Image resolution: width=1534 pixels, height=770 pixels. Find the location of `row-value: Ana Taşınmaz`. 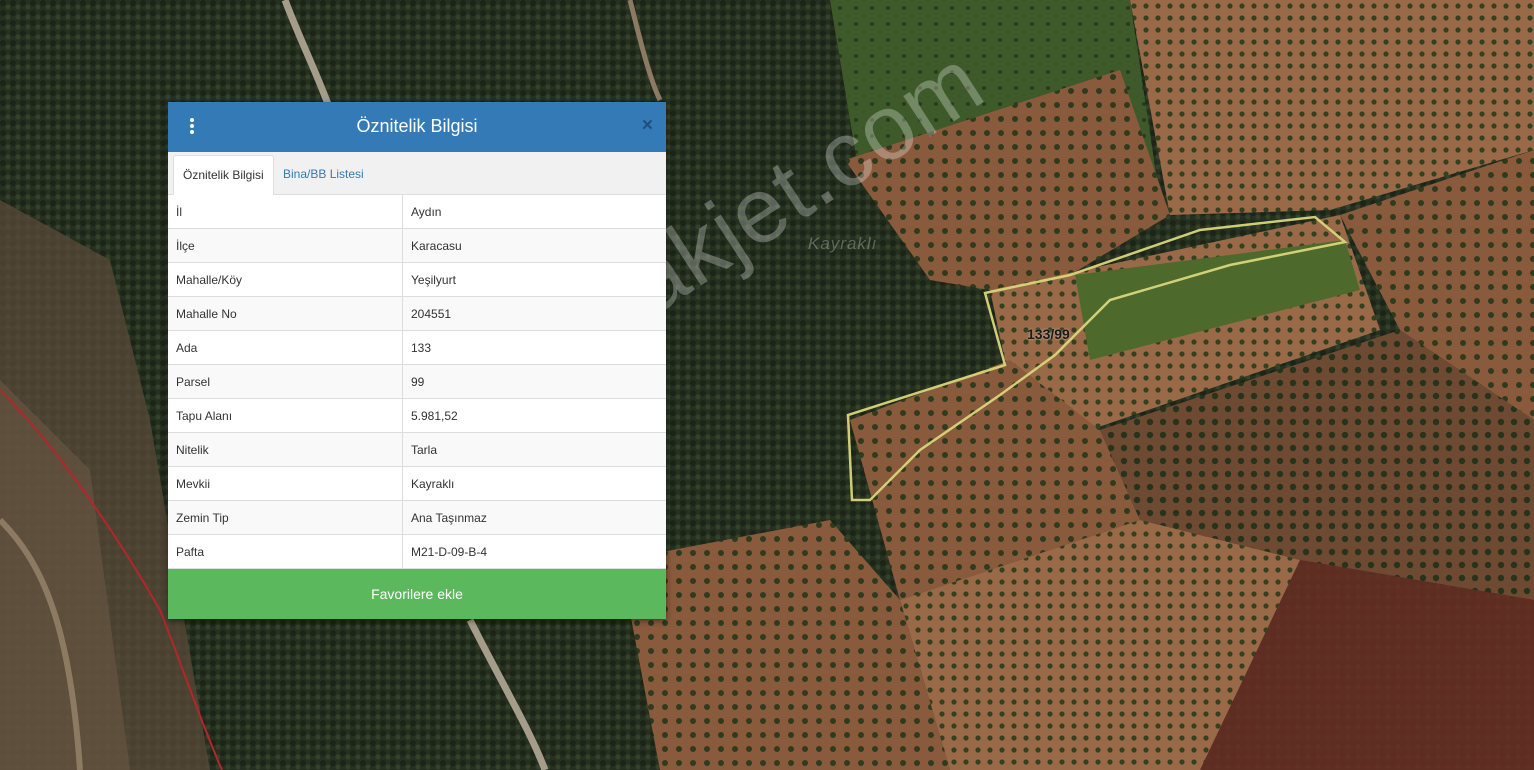

row-value: Ana Taşınmaz is located at coordinates (534, 517).